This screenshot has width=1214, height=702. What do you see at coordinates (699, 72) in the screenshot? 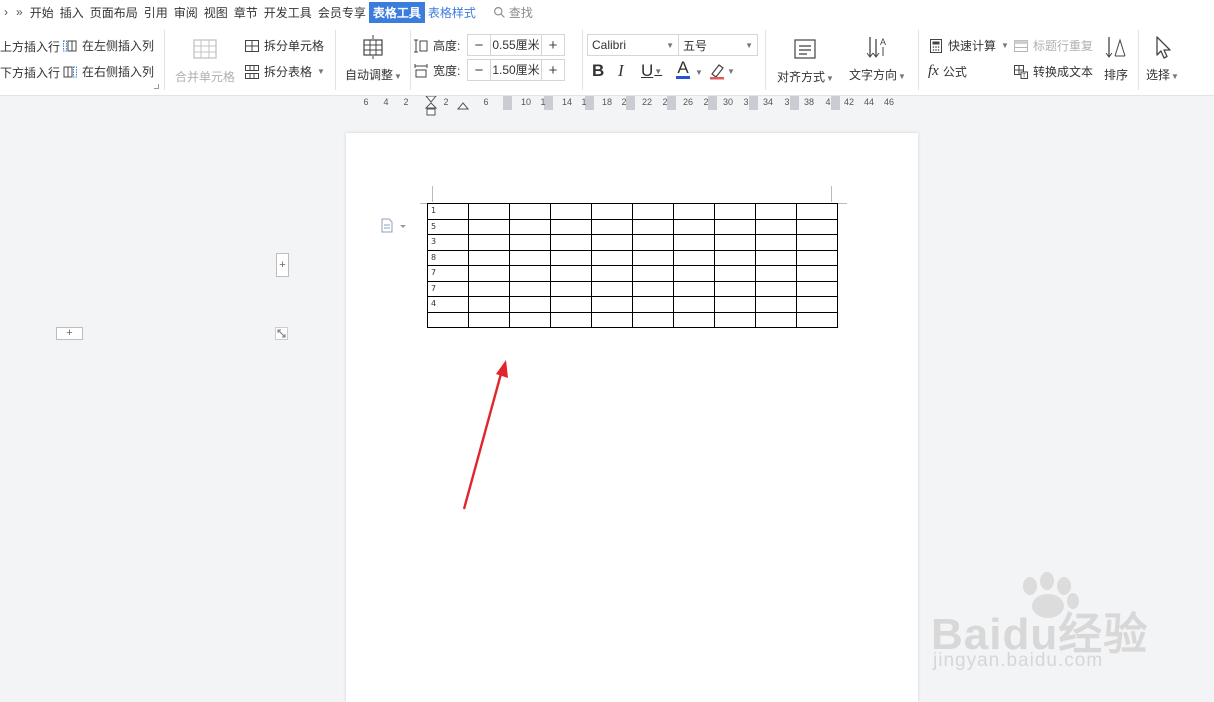
I see `chevron-down-icon: ▼` at bounding box center [699, 72].